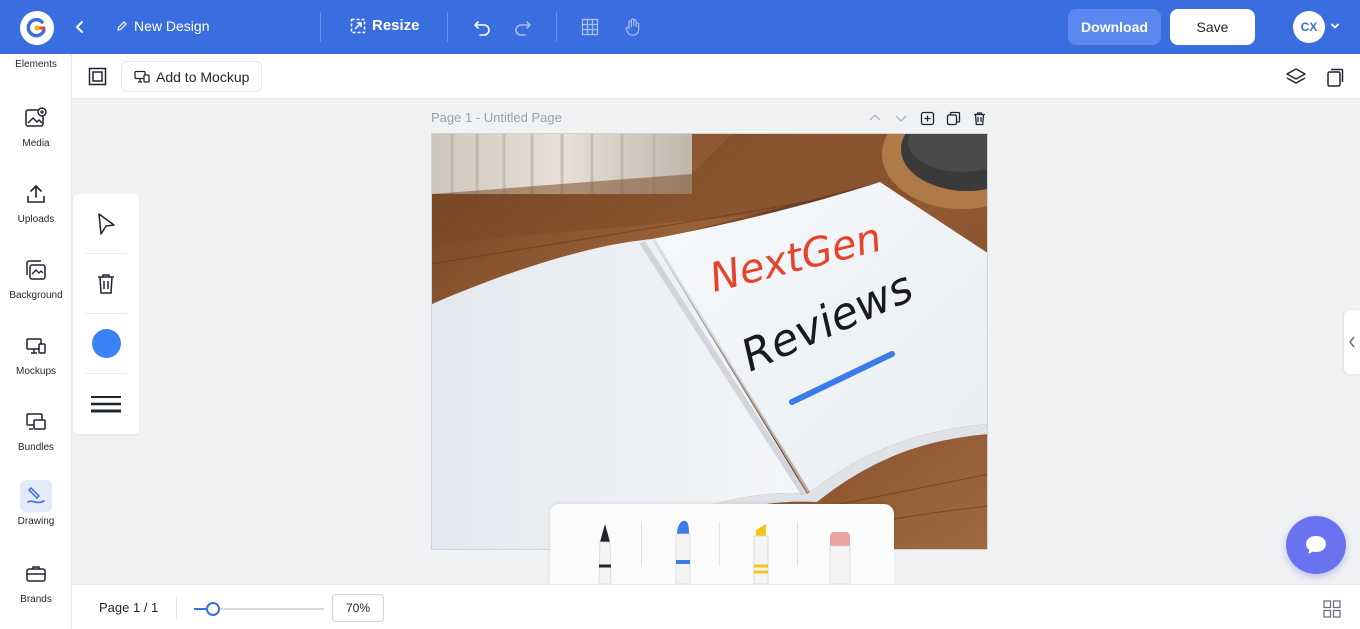  Describe the element at coordinates (716, 76) in the screenshot. I see `sub-toolbar: Add to Mockup` at that location.